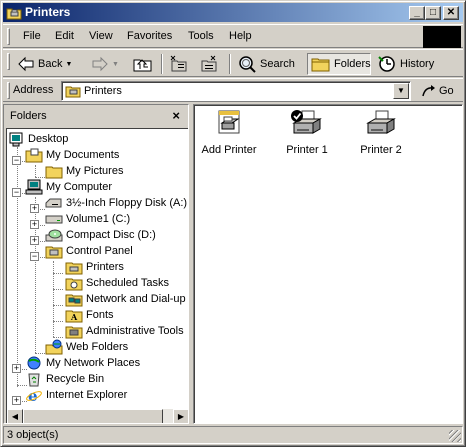 This screenshot has width=466, height=447. I want to click on tree-node-printers: Printers, so click(94, 267).